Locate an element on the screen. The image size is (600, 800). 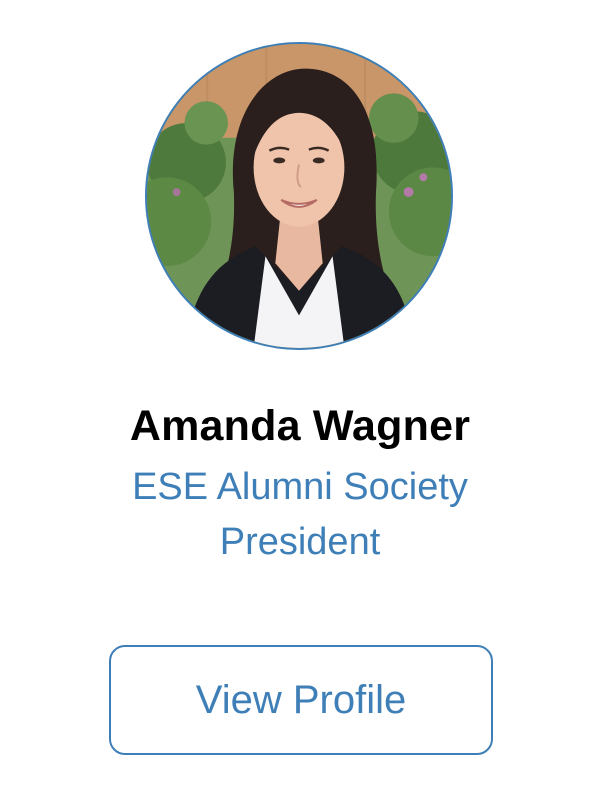
profile-role: ESE Alumni Society President is located at coordinates (300, 514).